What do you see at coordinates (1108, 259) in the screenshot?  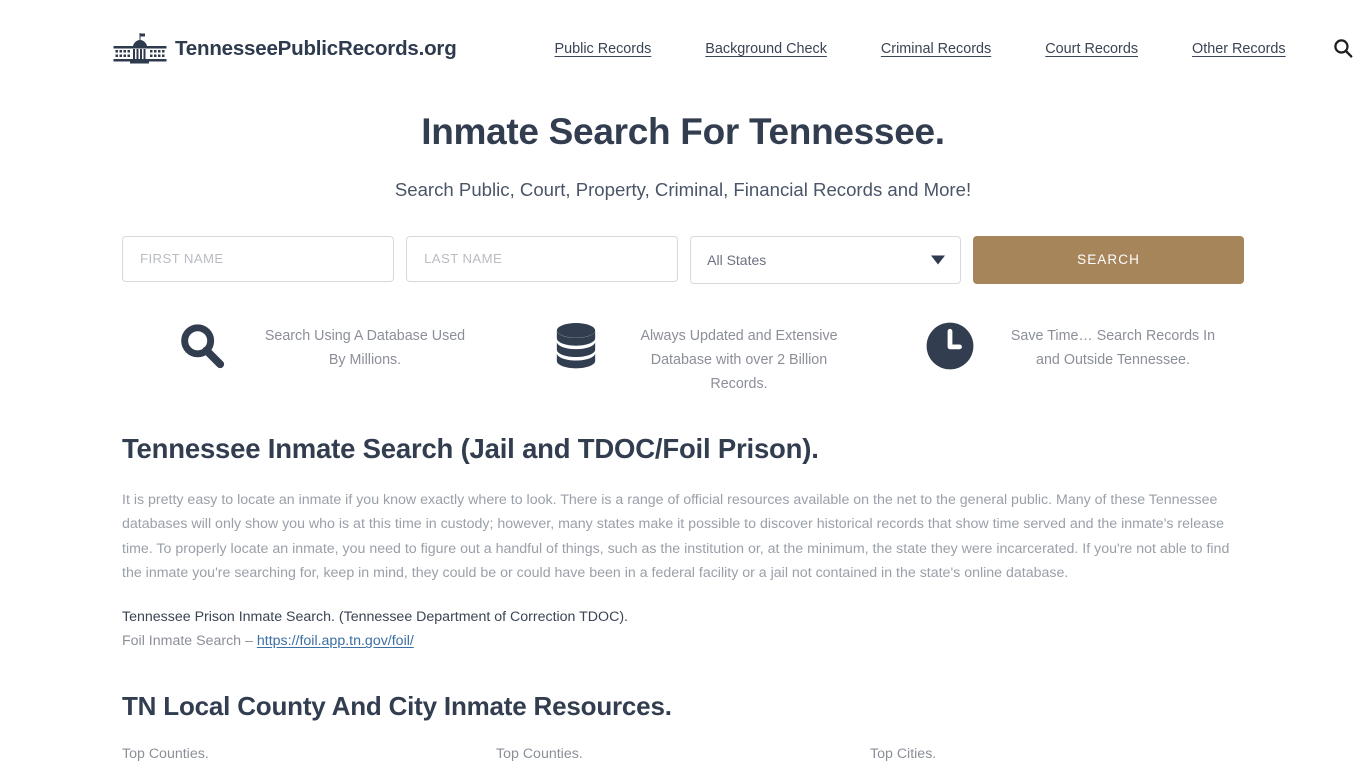 I see `search-submit-button: SEARCH` at bounding box center [1108, 259].